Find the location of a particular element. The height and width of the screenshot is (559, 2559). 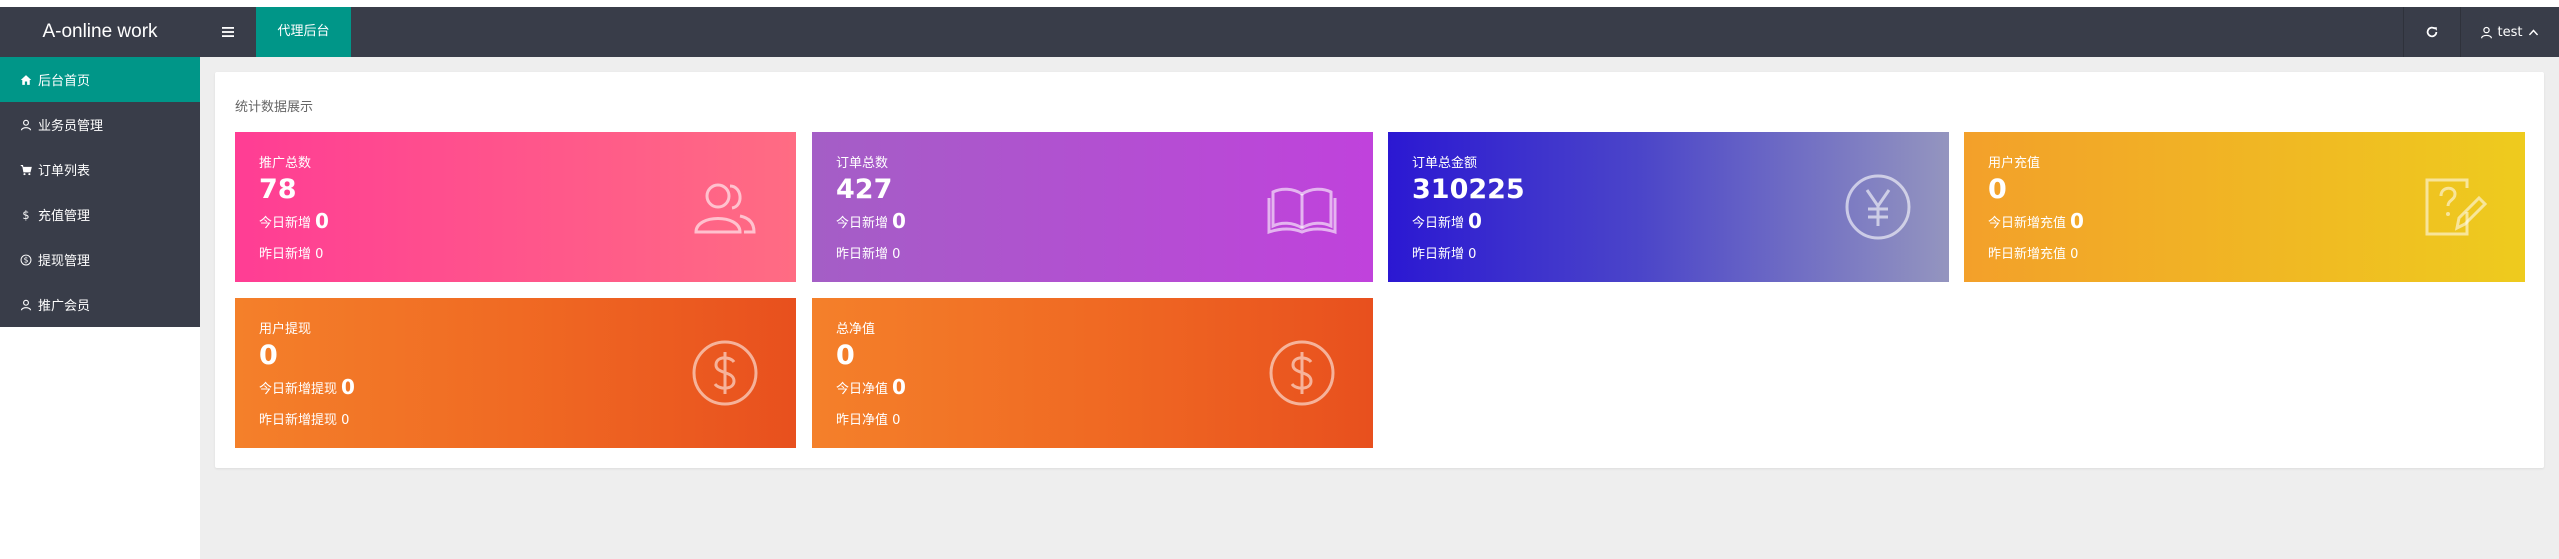

sidebar-item-recharge: $ 充值管理 is located at coordinates (100, 214).